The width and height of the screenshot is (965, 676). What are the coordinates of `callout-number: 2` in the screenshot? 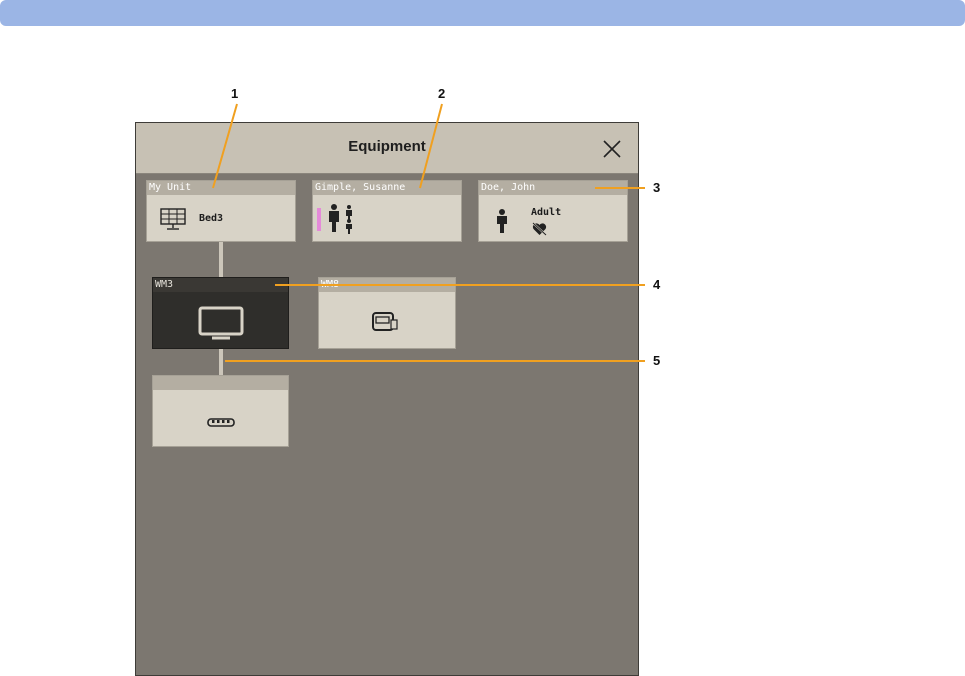 It's located at (442, 93).